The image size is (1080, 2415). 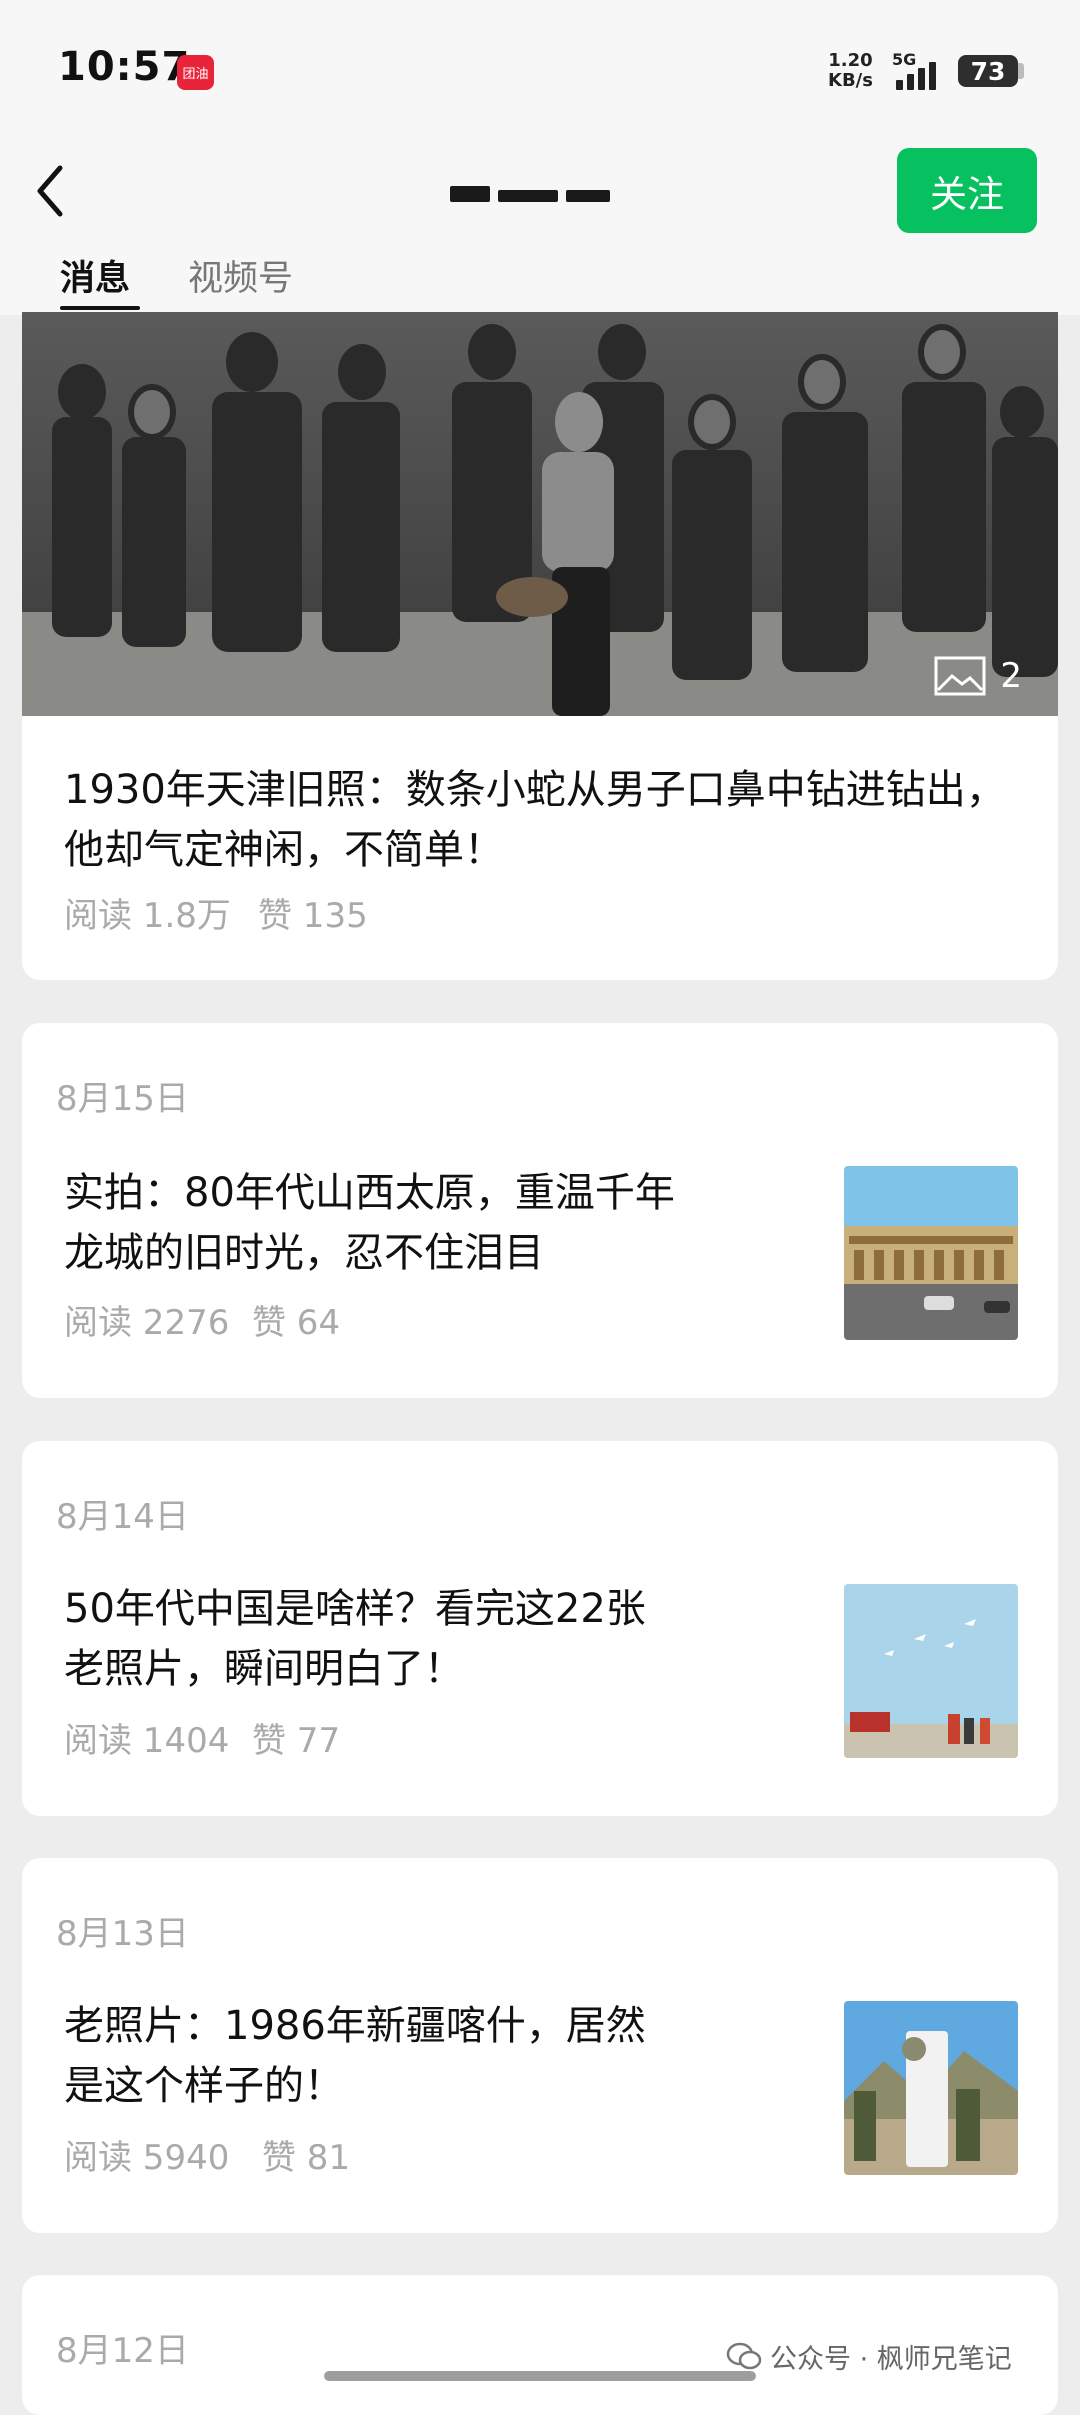 I want to click on battery-tip, so click(x=1021, y=71).